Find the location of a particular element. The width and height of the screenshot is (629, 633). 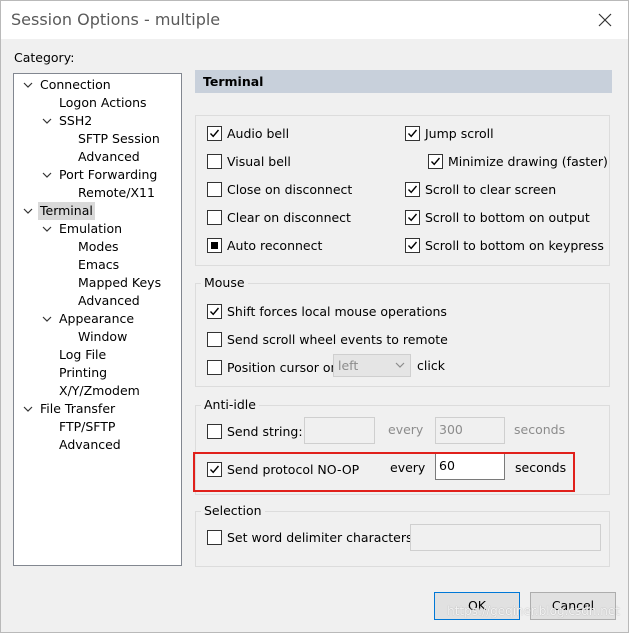

tree-item: Mapped Keys is located at coordinates (97, 283).